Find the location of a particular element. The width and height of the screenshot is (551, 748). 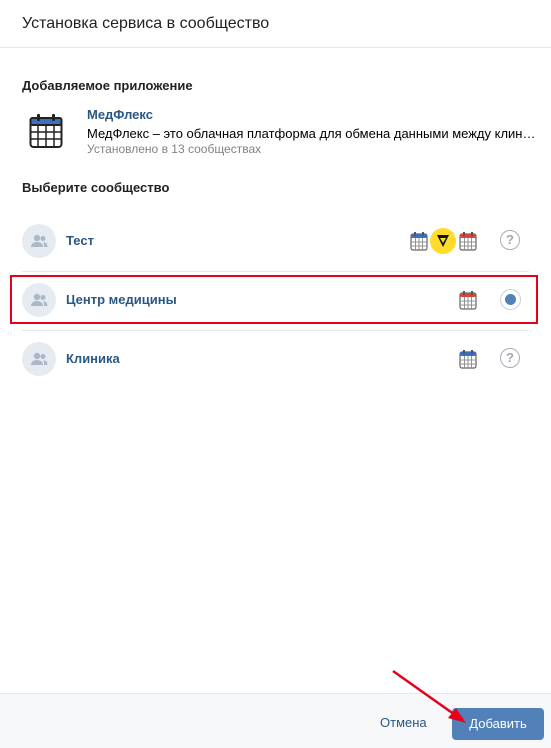

community-name: Тест is located at coordinates (80, 240).